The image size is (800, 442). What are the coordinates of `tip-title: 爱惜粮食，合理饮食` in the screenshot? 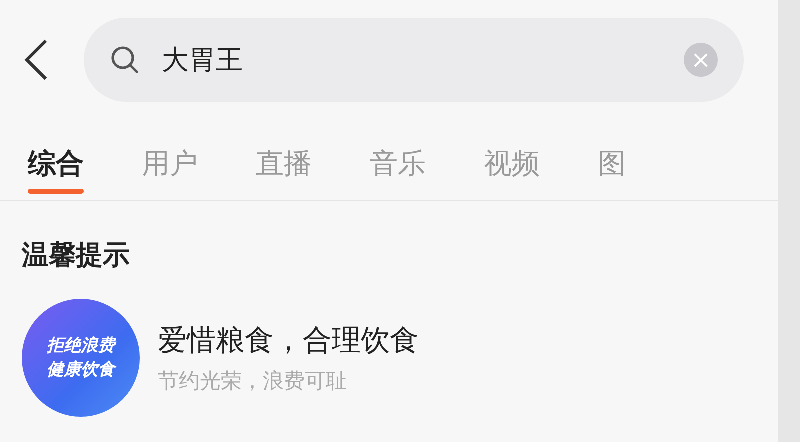 It's located at (288, 341).